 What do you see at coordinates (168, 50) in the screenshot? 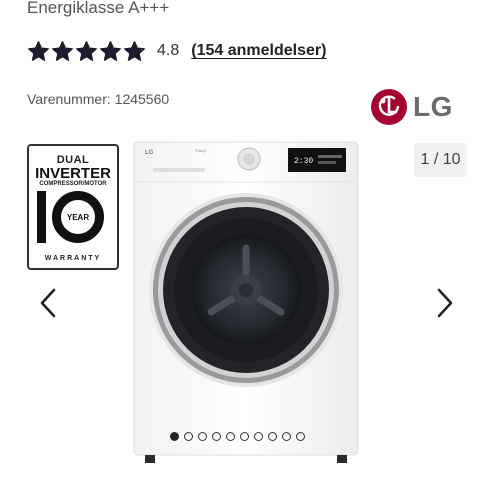
I see `rating-score: 4.8` at bounding box center [168, 50].